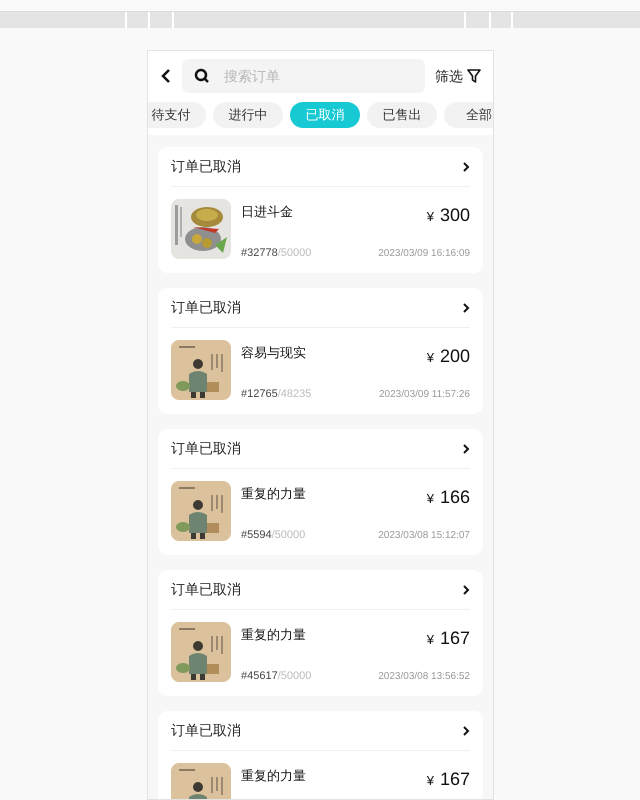  I want to click on order-card: 订单已取消 重复的力量 ¥ 166 #5594/50000 2023/03/08 15:12:07, so click(320, 492).